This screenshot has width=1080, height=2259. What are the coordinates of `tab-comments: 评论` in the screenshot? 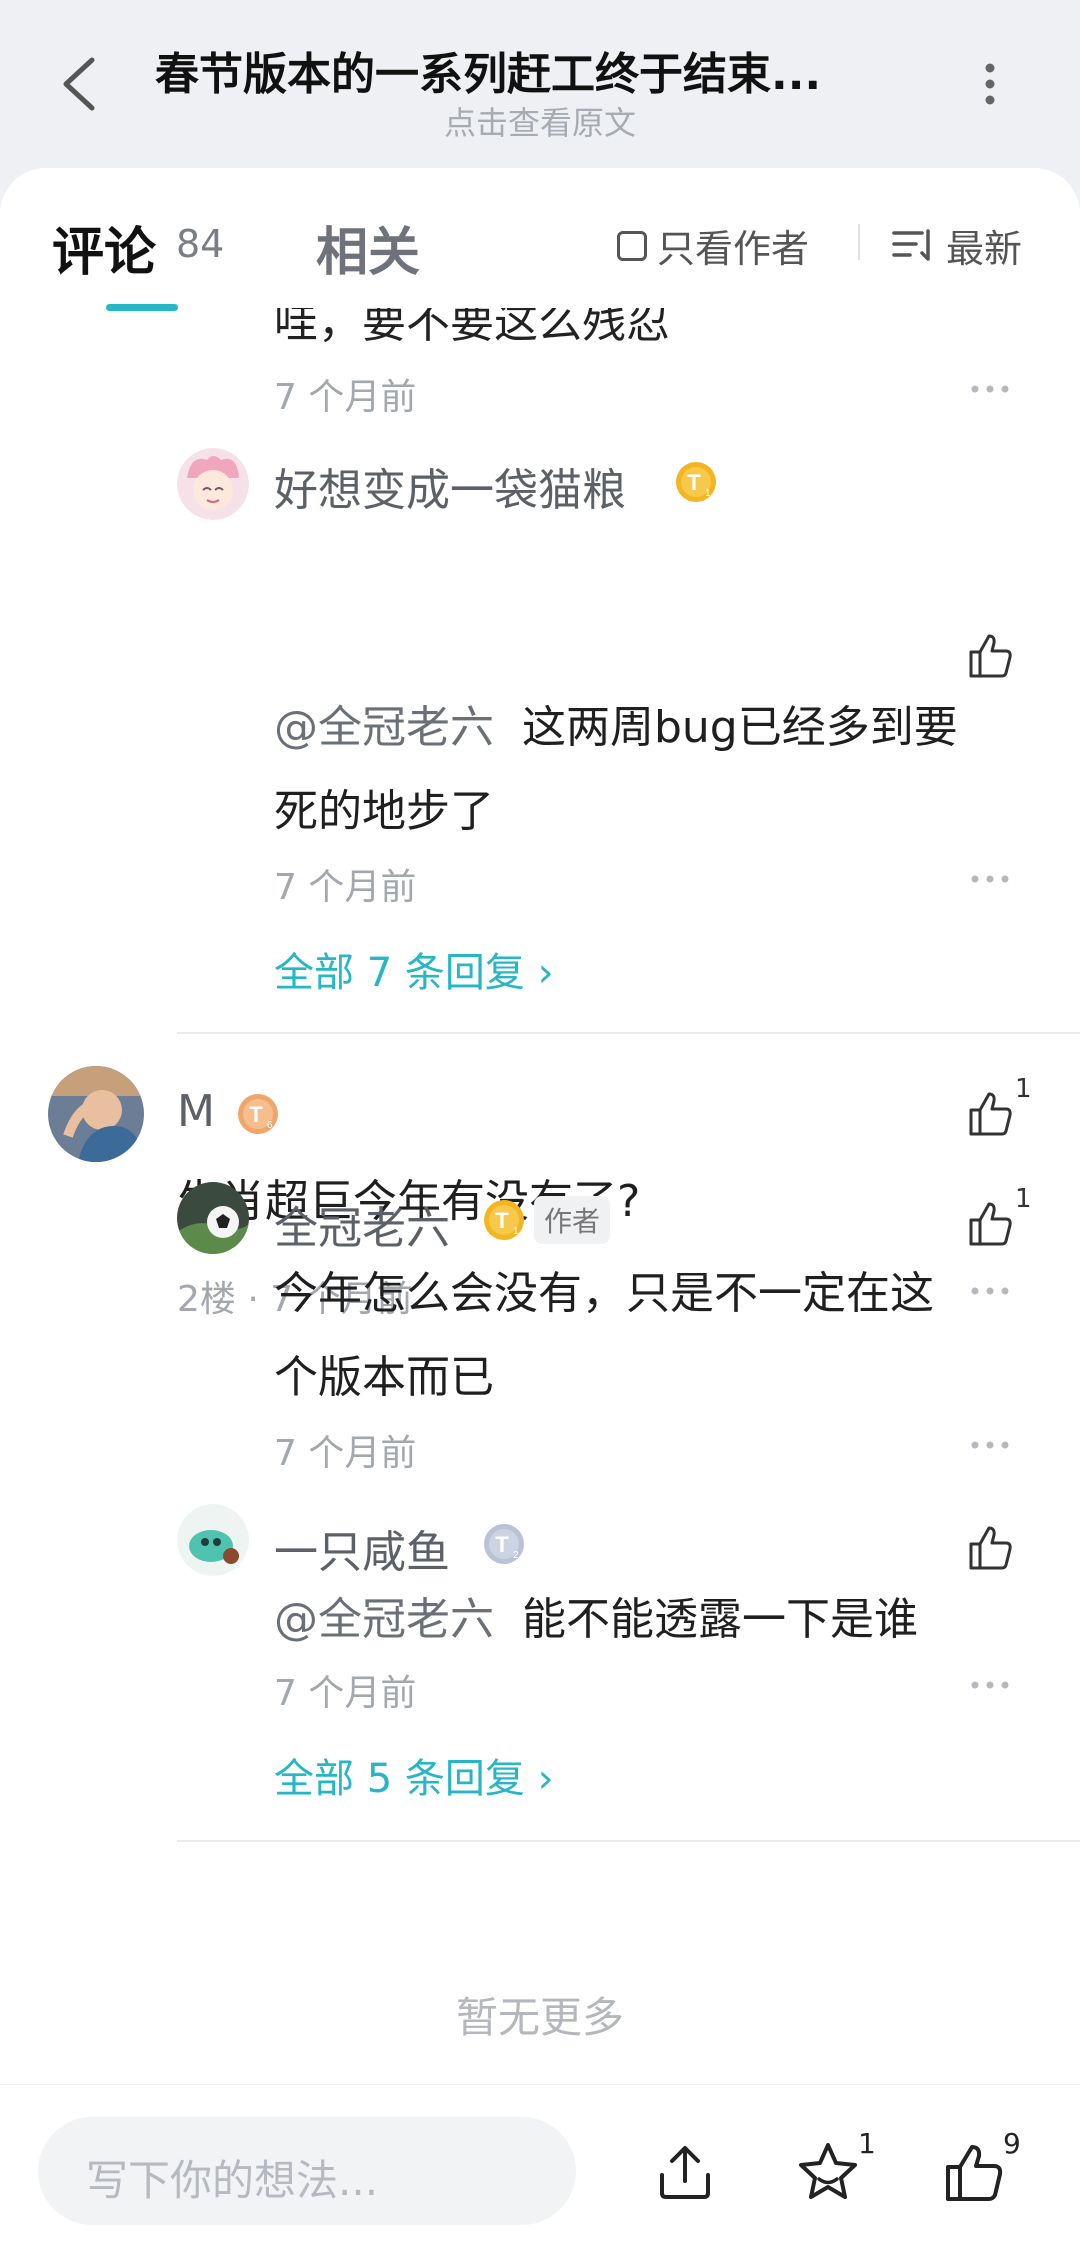 It's located at (104, 247).